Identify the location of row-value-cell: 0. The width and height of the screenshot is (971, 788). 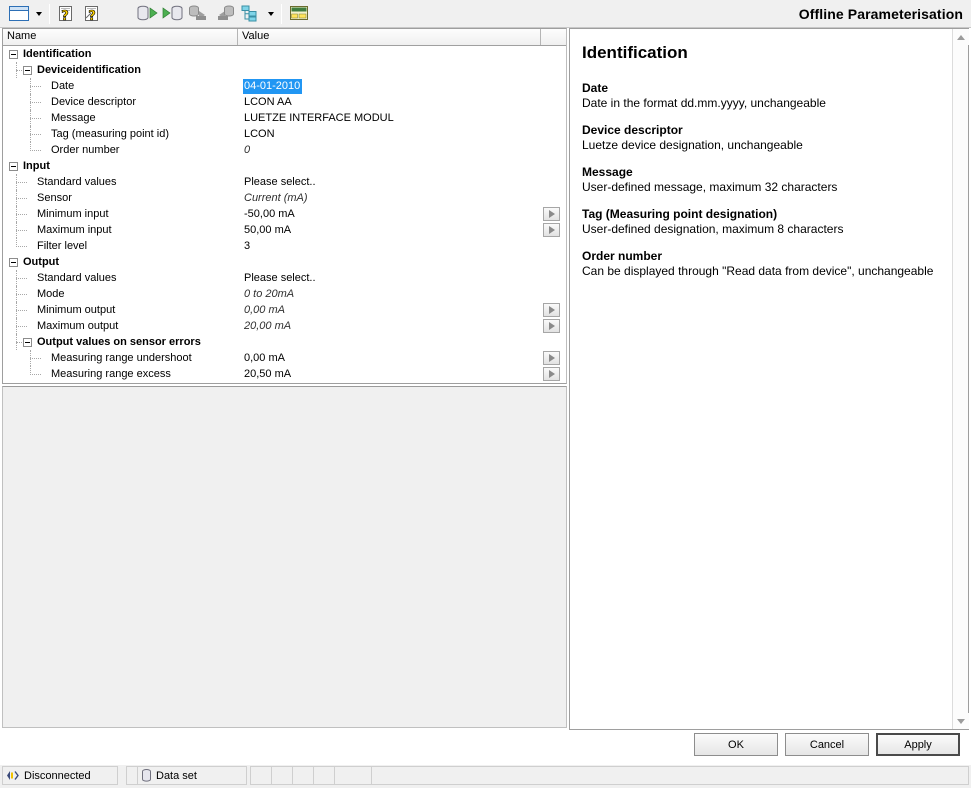
(389, 150).